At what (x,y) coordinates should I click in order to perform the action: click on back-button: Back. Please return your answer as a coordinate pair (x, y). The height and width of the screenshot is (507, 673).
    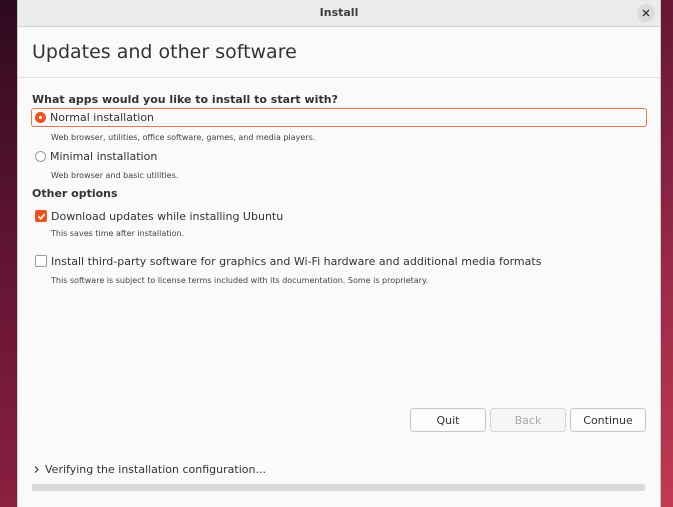
    Looking at the image, I should click on (528, 420).